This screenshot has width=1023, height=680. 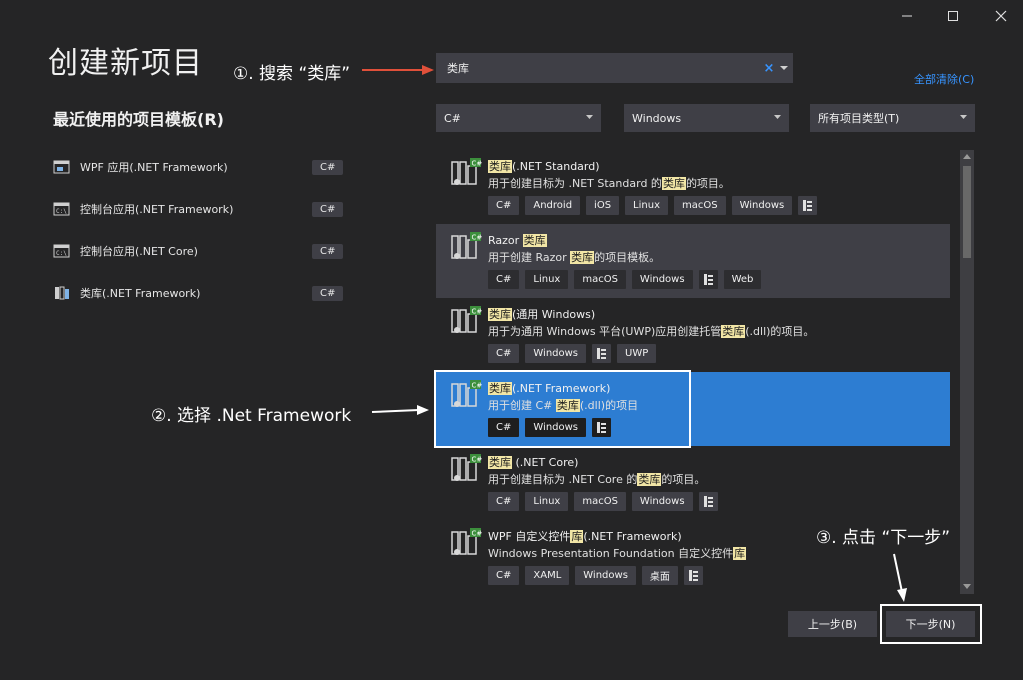 I want to click on template-tags: C# Android iOS Linux macOS Windows, so click(x=653, y=205).